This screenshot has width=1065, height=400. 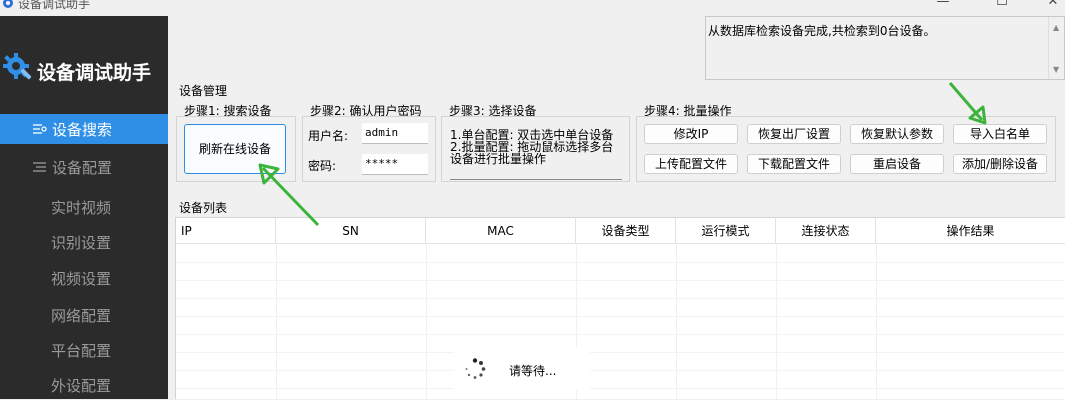 What do you see at coordinates (794, 164) in the screenshot?
I see `download-config-button: 下载配置文件` at bounding box center [794, 164].